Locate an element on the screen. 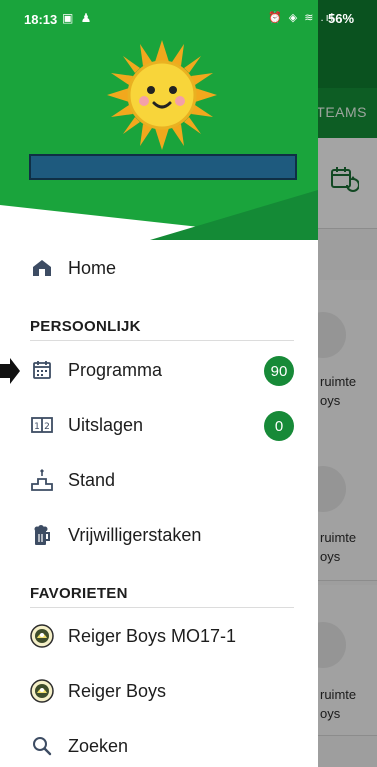  menu-item-label: Programma is located at coordinates (115, 369).